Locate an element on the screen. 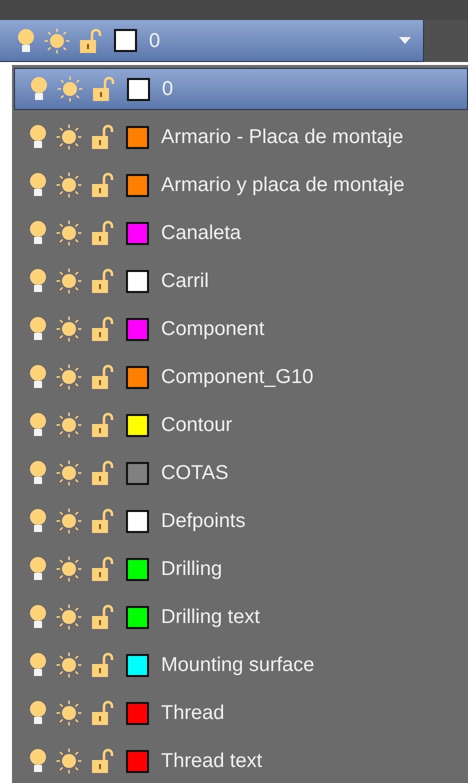 Image resolution: width=468 pixels, height=783 pixels. layer-name: Mounting surface is located at coordinates (237, 665).